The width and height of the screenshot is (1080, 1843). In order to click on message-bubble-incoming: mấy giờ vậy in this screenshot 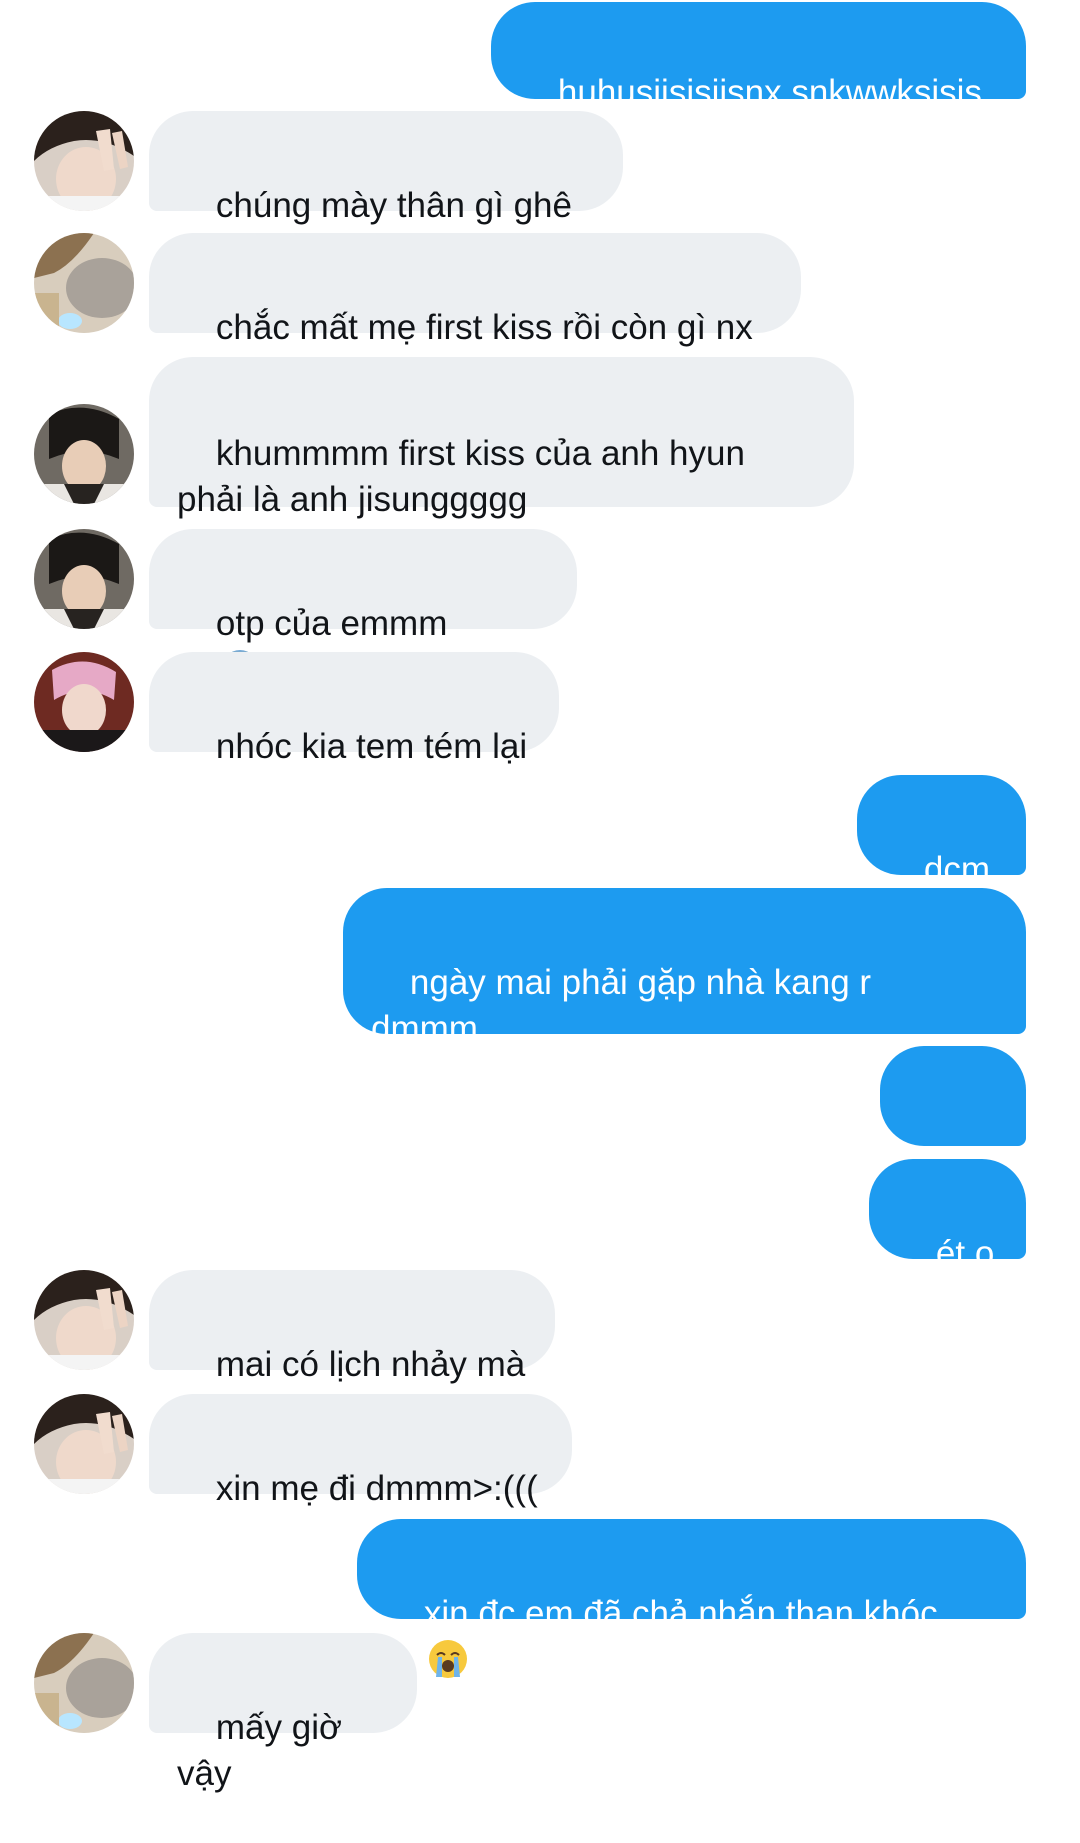, I will do `click(283, 1713)`.